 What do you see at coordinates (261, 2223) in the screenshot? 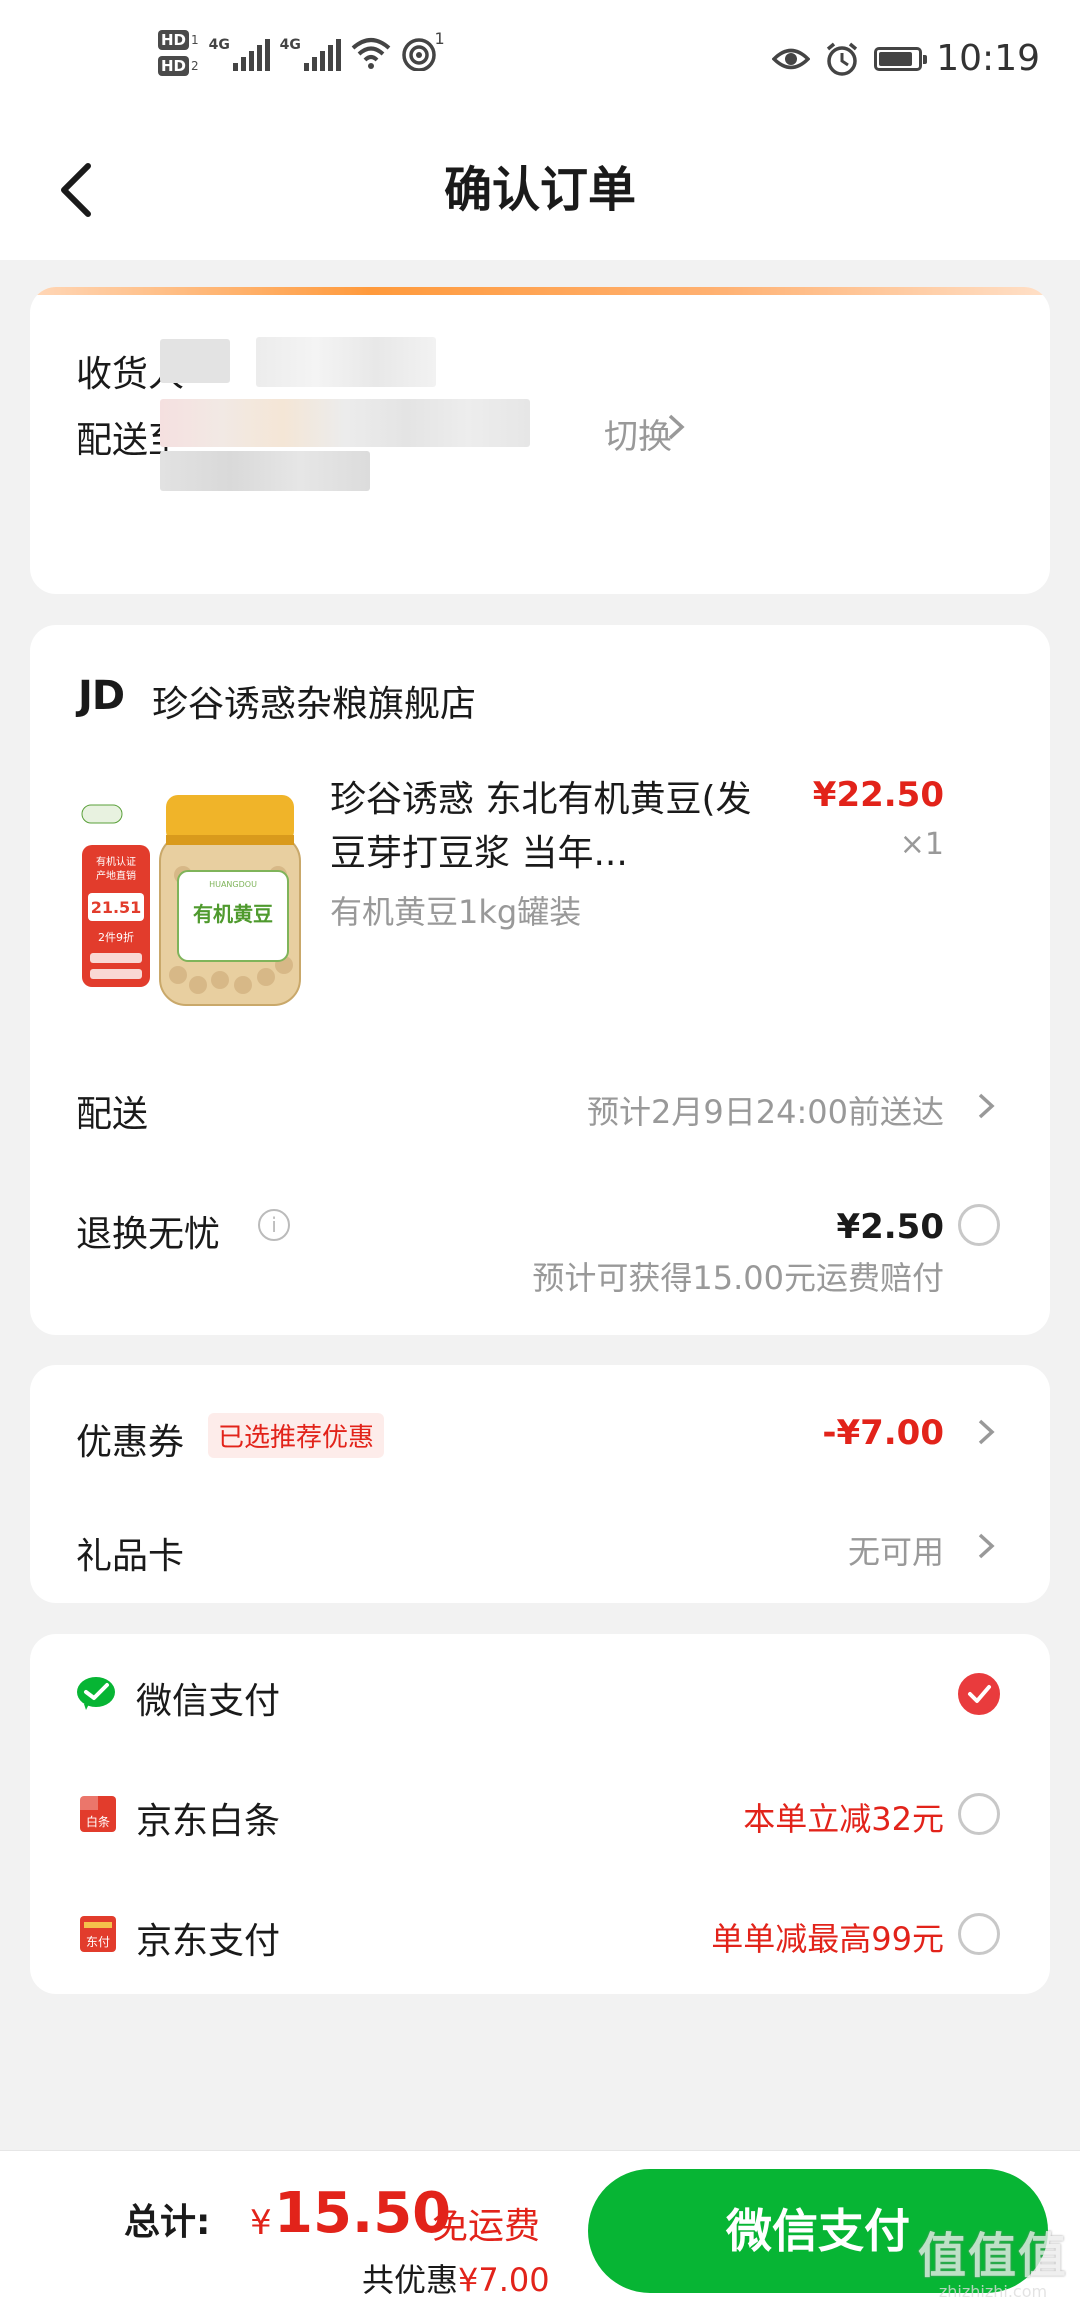
I see `total-currency: ¥` at bounding box center [261, 2223].